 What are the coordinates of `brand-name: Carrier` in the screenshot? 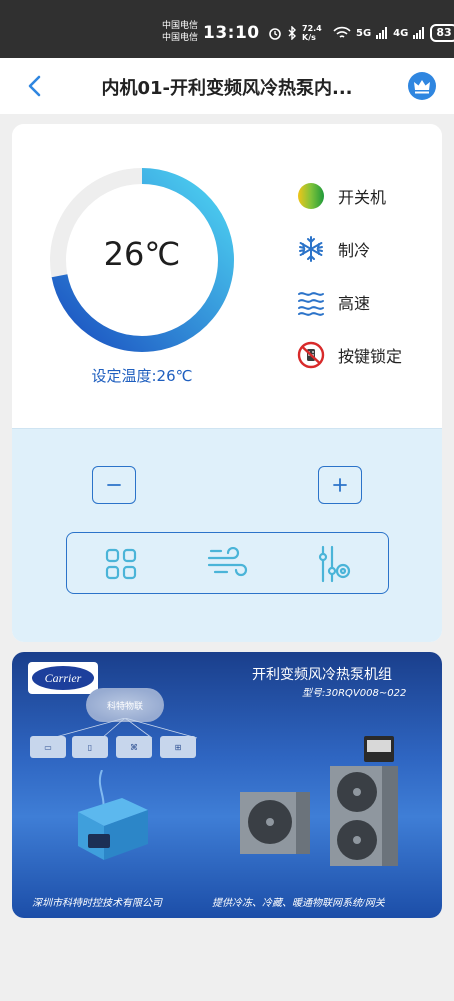 It's located at (63, 678).